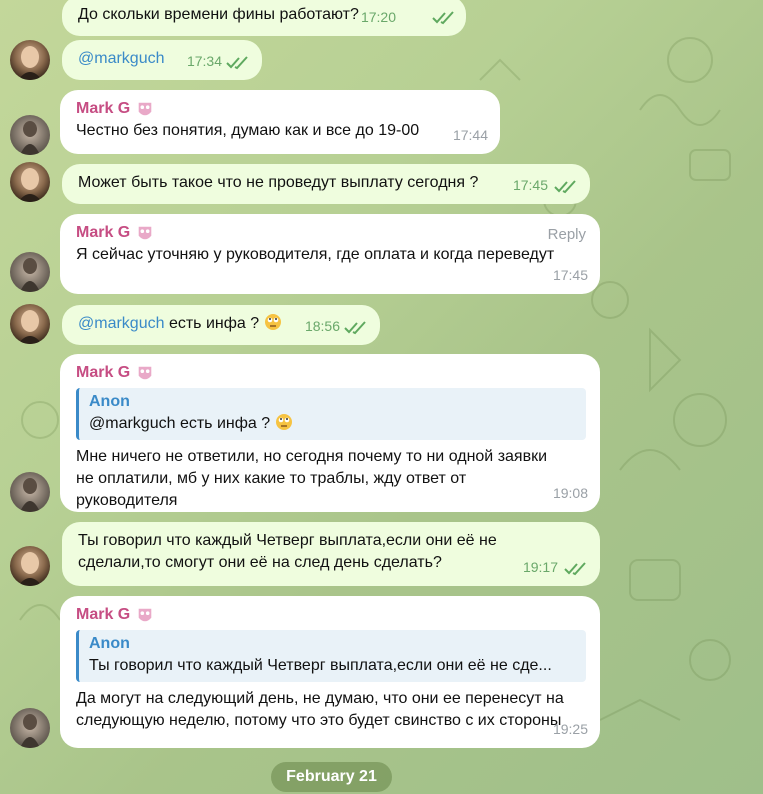 The image size is (763, 794). Describe the element at coordinates (218, 14) in the screenshot. I see `message-text: До скольки времени фины работают?` at that location.